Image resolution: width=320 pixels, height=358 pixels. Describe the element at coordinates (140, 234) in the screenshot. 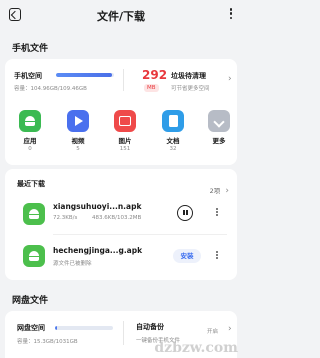

I see `divider` at that location.